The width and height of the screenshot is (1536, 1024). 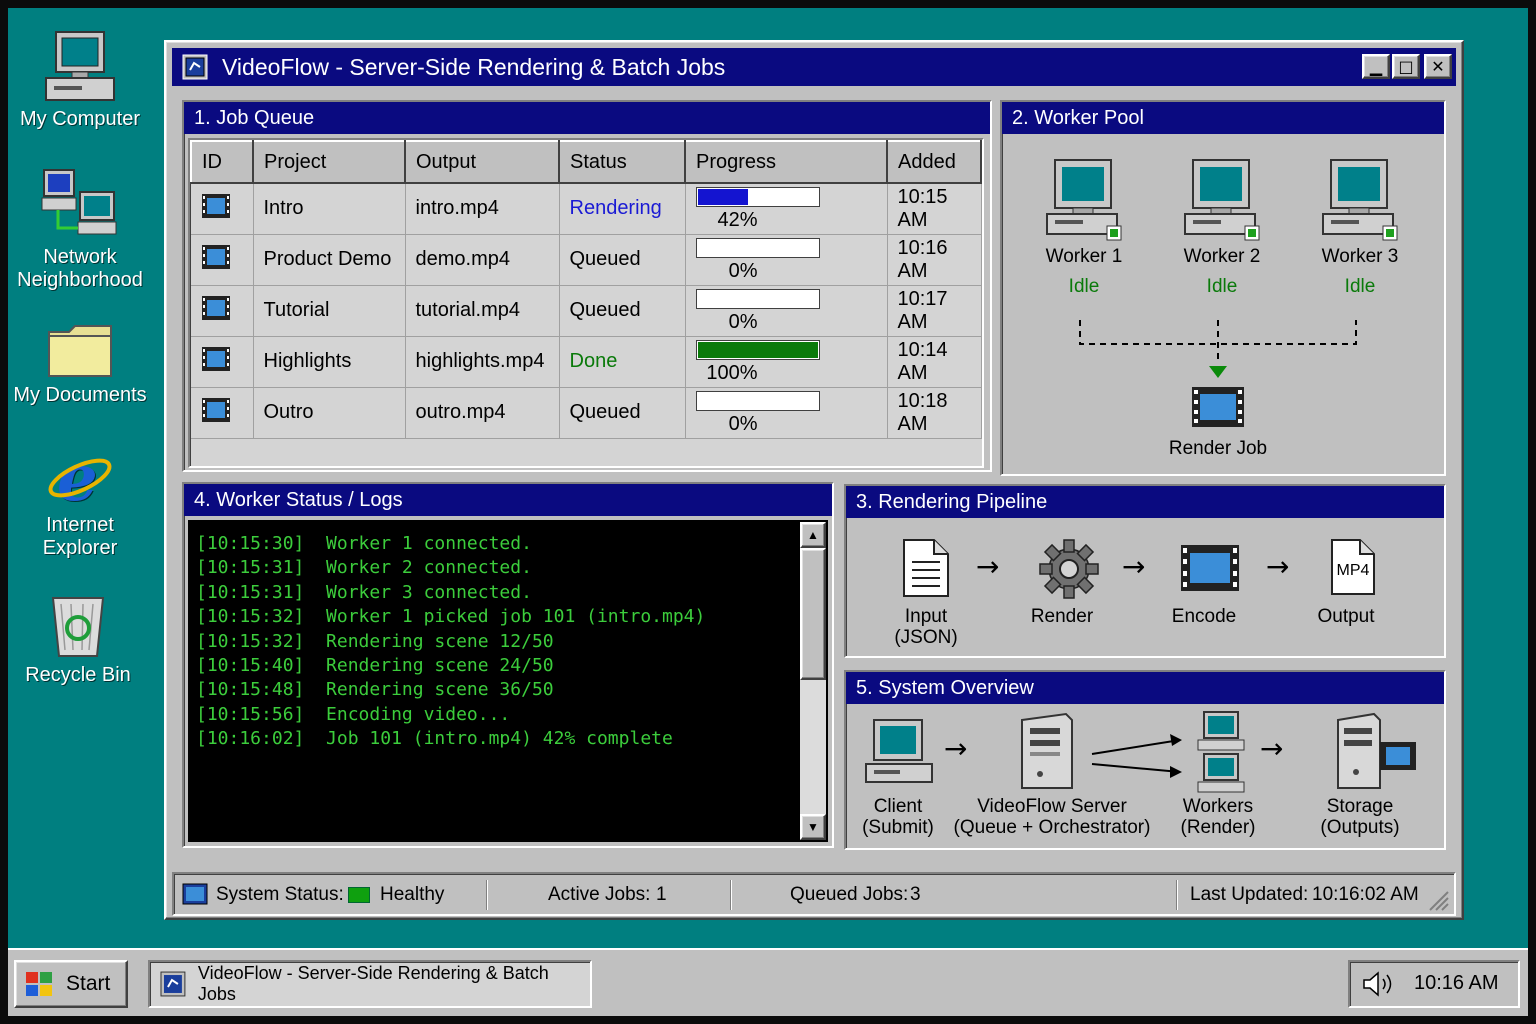 I want to click on table-row: Outro outro.mp4 Queued 0% 10:18 AM, so click(x=586, y=413).